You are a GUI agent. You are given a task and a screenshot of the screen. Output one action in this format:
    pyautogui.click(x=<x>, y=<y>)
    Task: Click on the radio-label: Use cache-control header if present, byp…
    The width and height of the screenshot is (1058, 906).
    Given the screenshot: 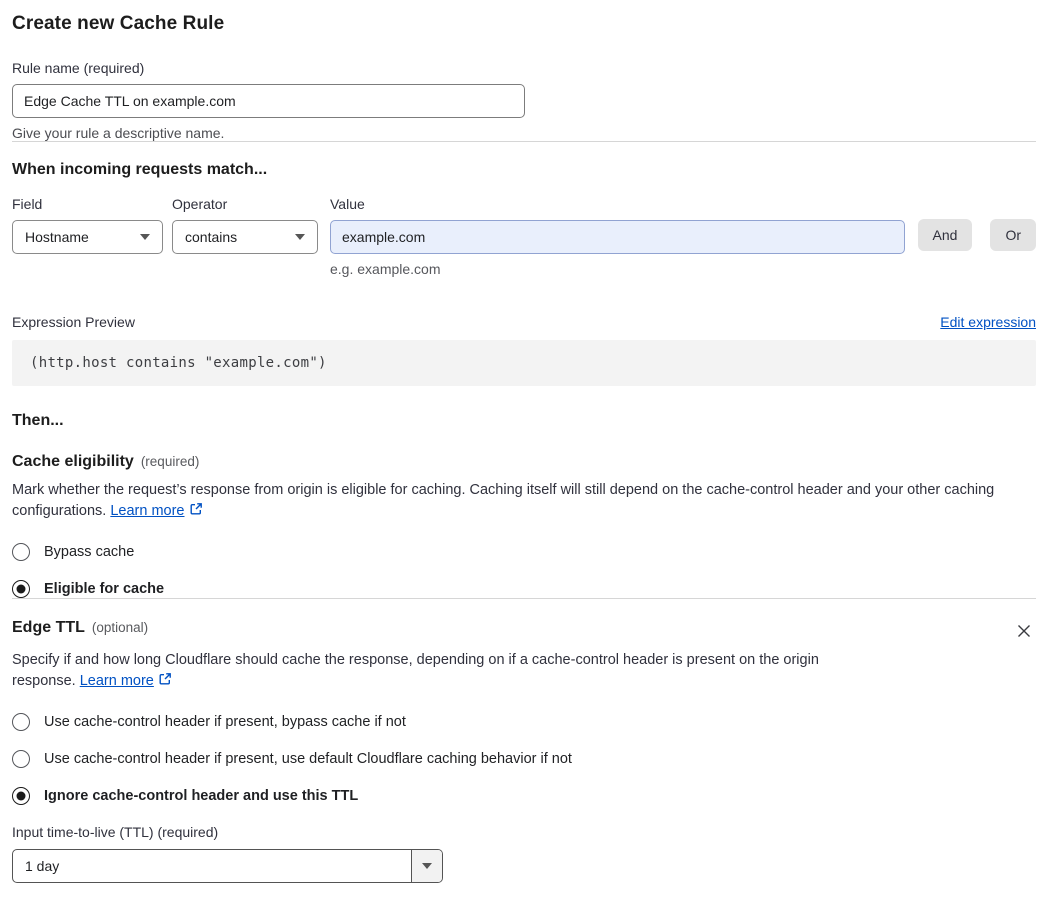 What is the action you would take?
    pyautogui.click(x=225, y=722)
    